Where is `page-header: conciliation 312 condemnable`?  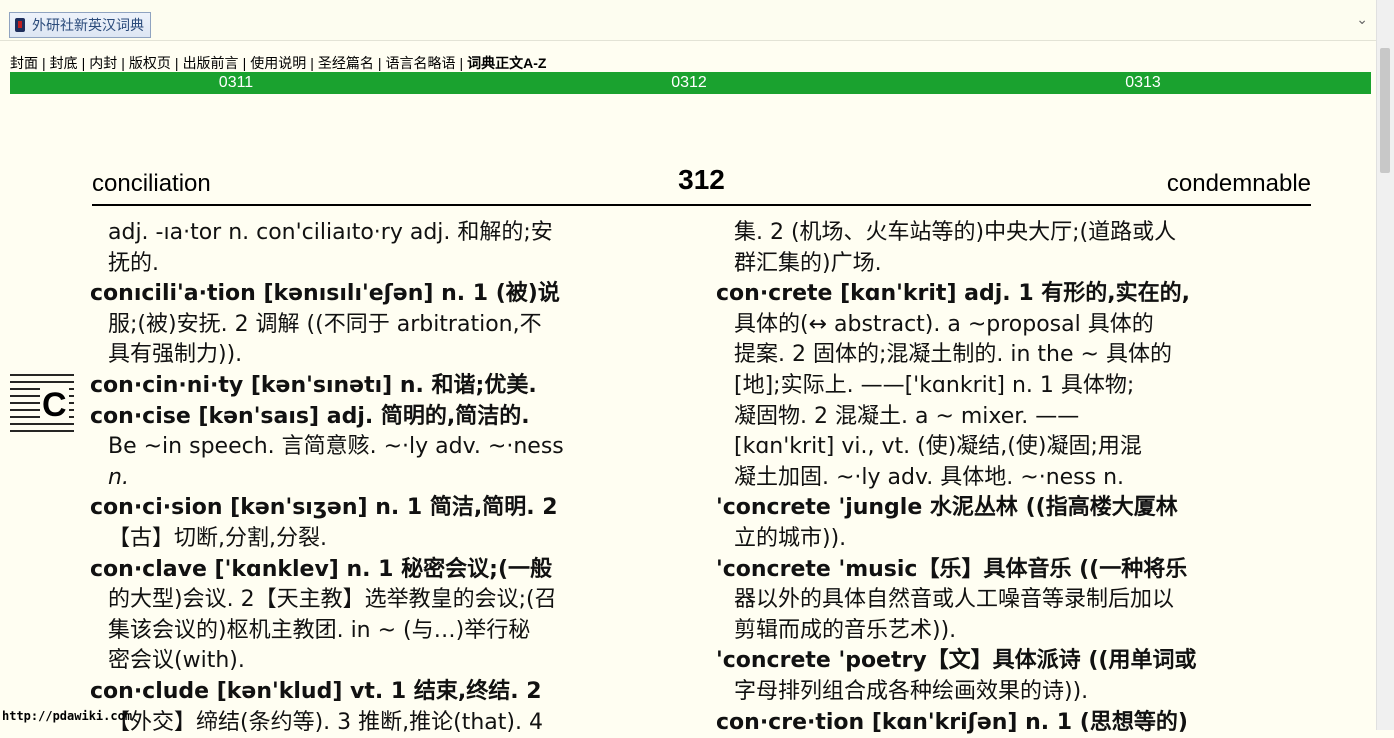 page-header: conciliation 312 condemnable is located at coordinates (701, 183).